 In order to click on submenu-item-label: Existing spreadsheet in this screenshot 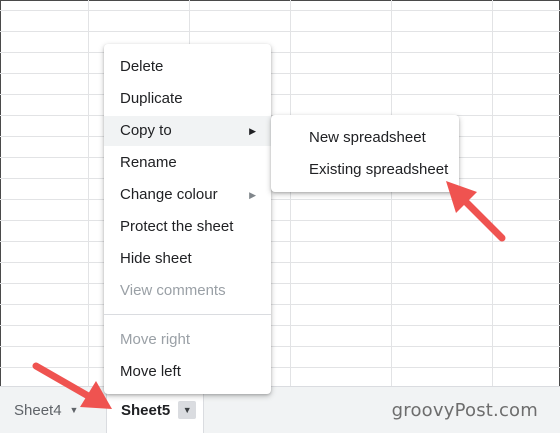, I will do `click(379, 169)`.